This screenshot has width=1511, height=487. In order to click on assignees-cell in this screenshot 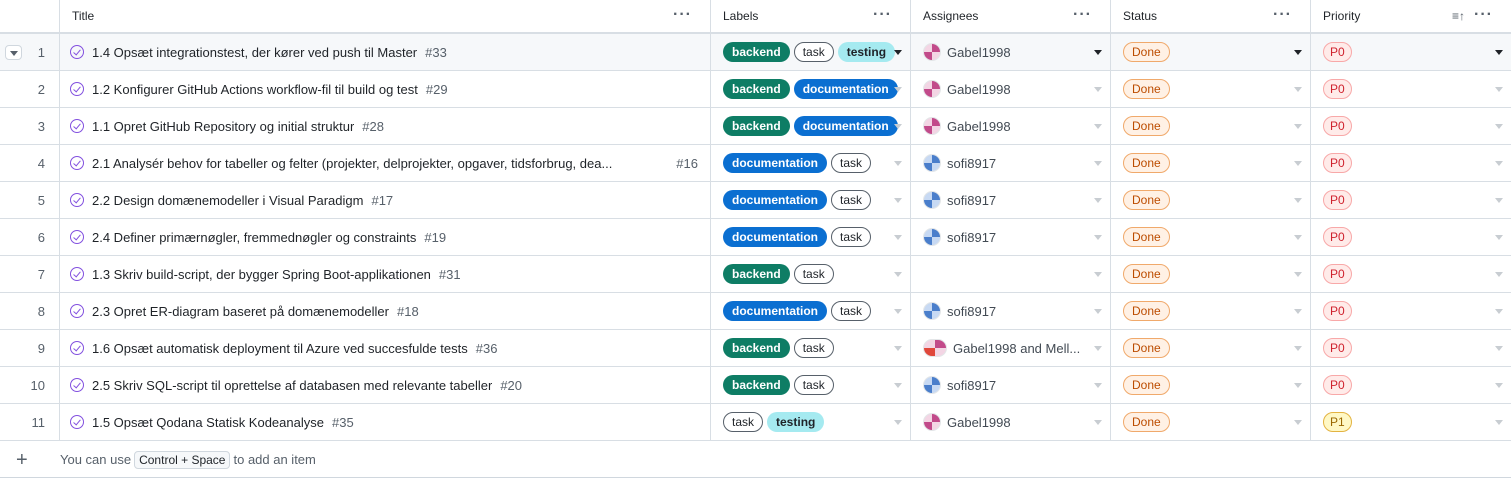, I will do `click(1011, 274)`.